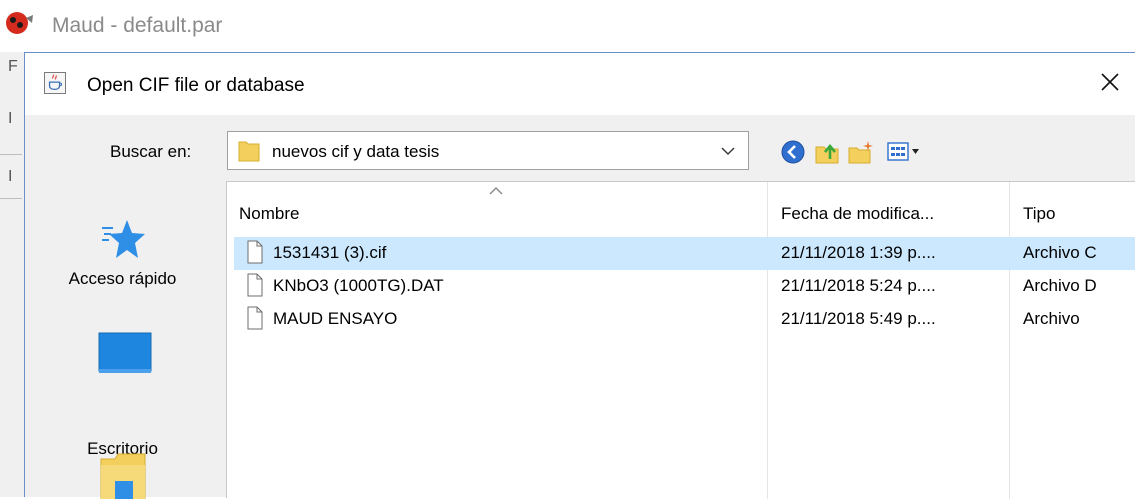 This screenshot has height=499, width=1135. I want to click on place-quick-access: Acceso rápido, so click(122, 236).